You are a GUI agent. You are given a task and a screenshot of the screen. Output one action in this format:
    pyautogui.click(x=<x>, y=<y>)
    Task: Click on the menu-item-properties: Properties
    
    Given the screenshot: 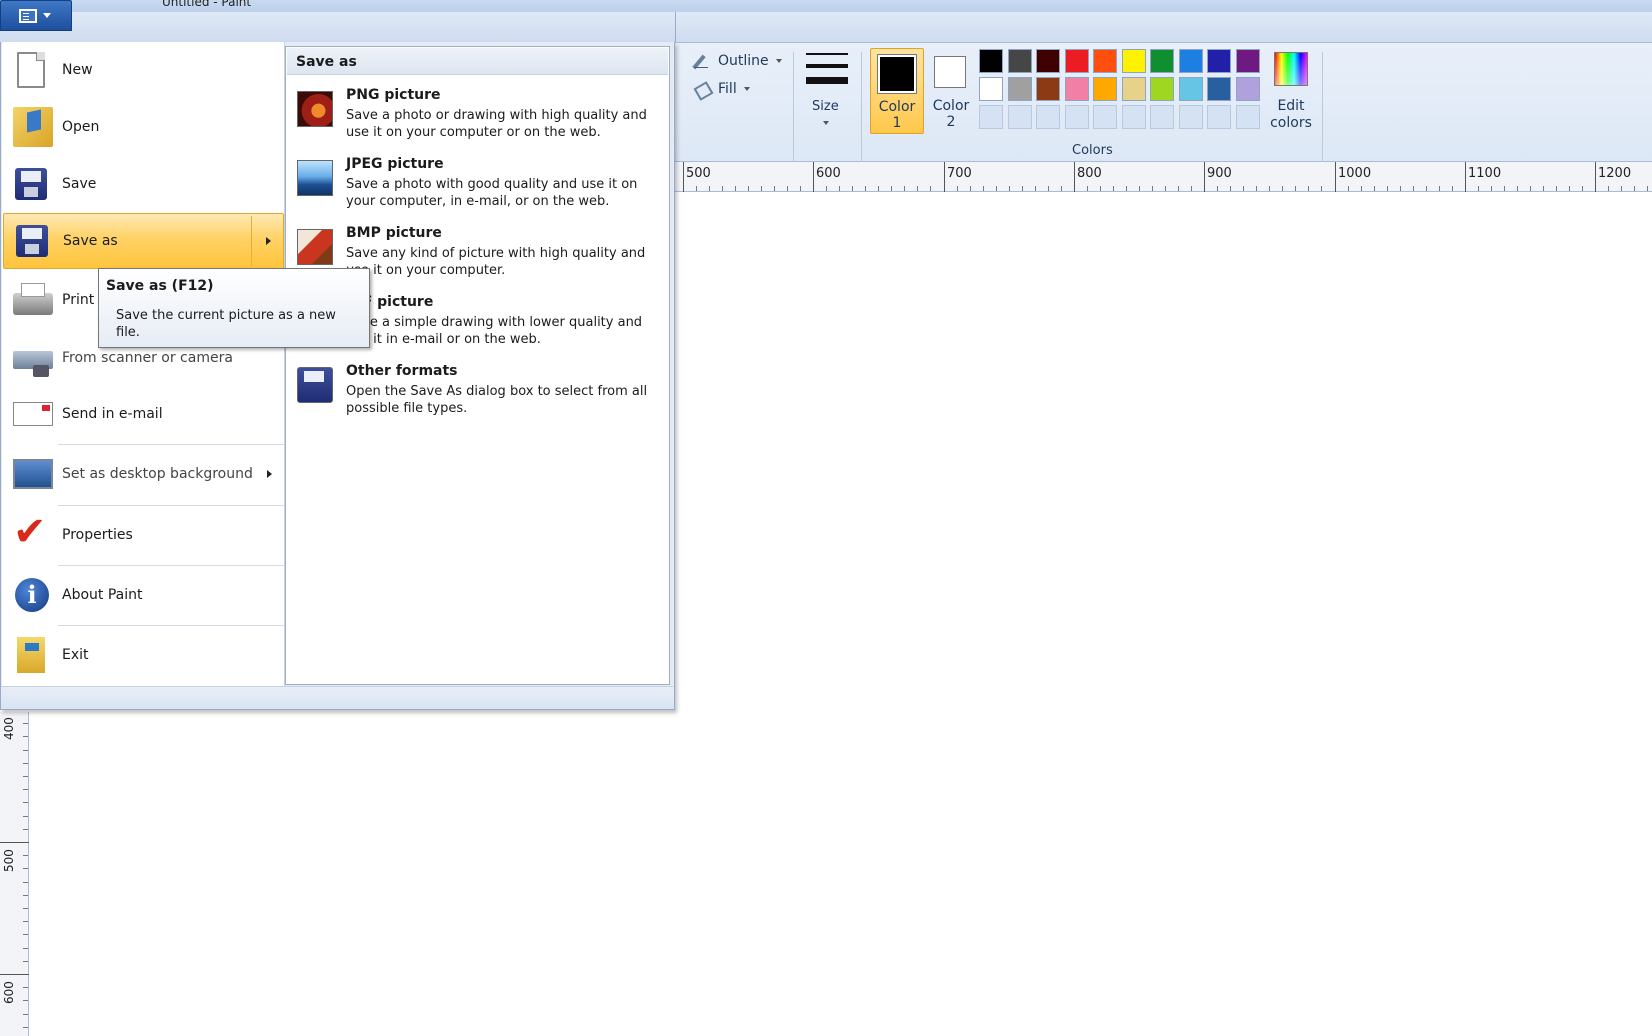 What is the action you would take?
    pyautogui.click(x=143, y=535)
    